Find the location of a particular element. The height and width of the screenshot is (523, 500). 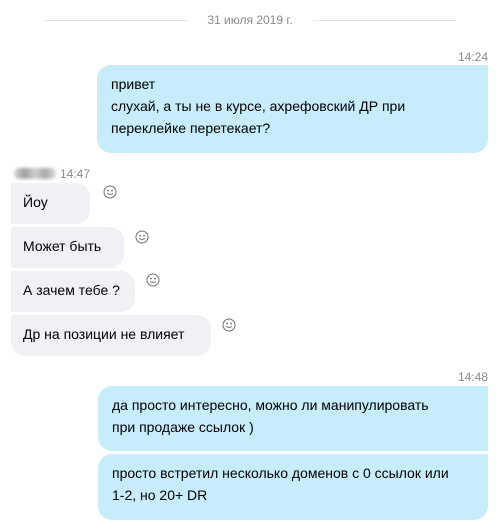

message-text: Йоу is located at coordinates (35, 202).